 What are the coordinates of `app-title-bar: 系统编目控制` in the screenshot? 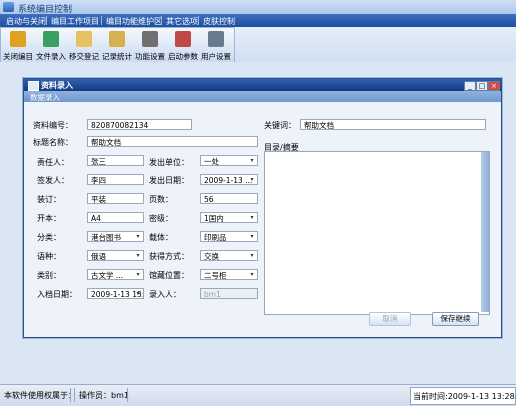 It's located at (258, 7).